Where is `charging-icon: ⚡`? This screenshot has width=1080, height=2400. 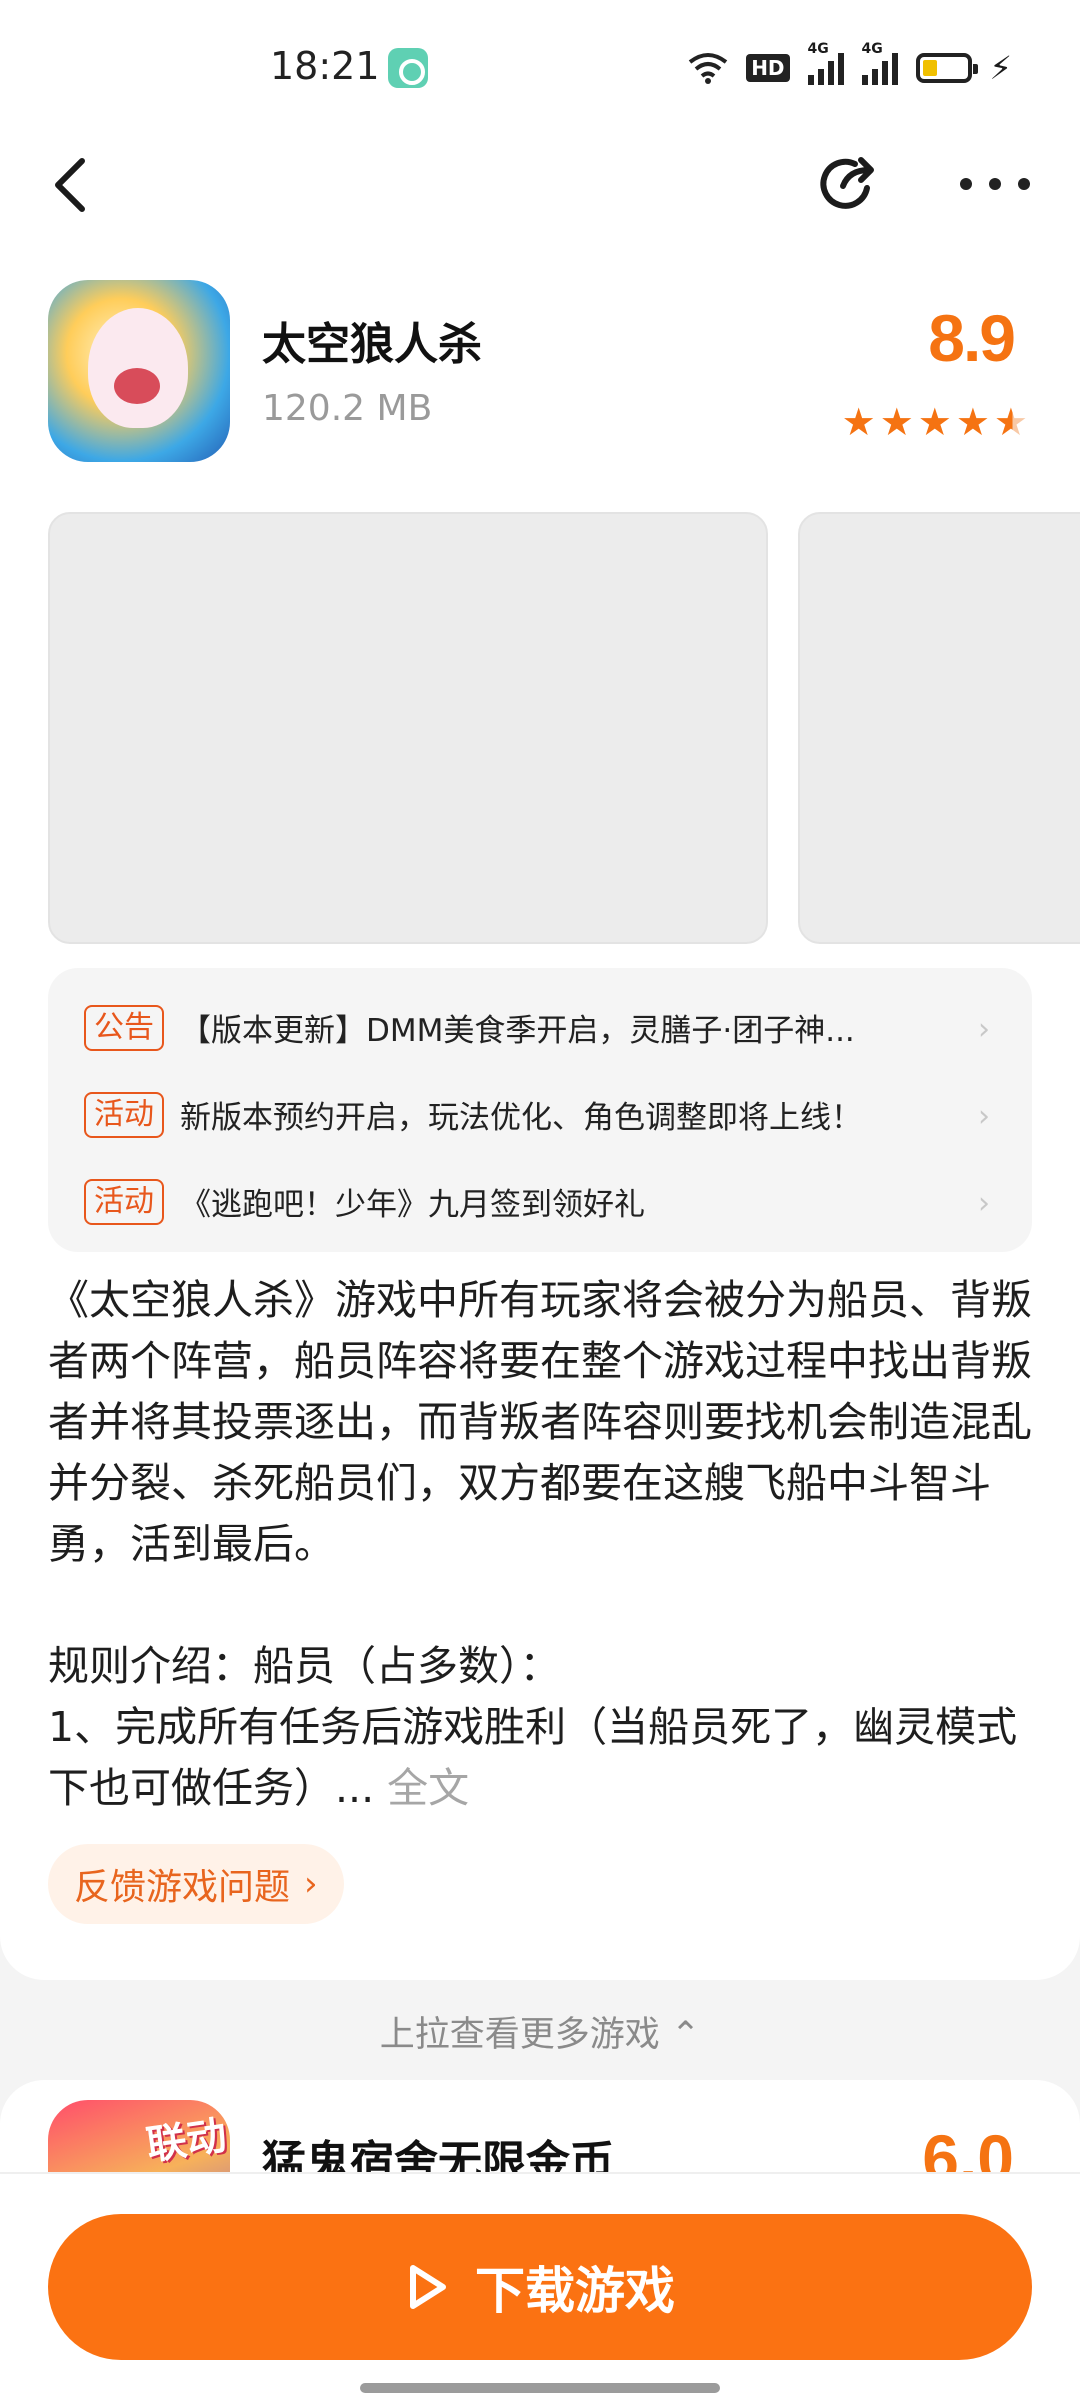
charging-icon: ⚡ is located at coordinates (1000, 68).